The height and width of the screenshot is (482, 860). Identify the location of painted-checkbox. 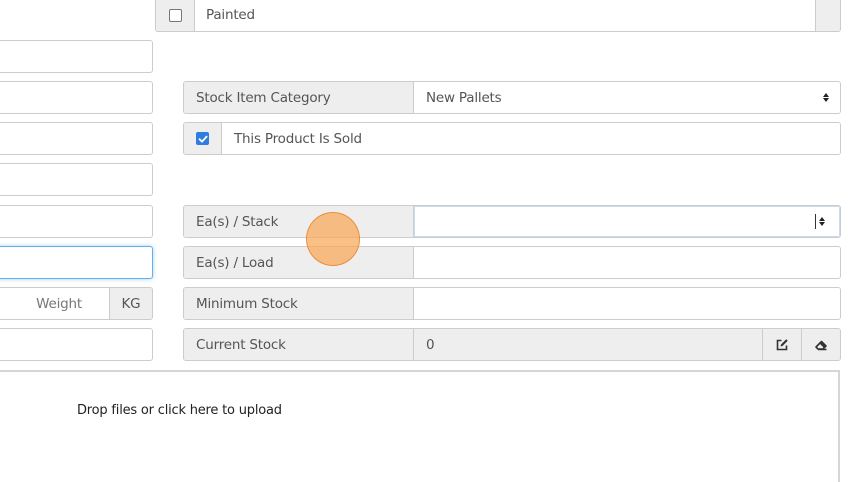
(175, 15).